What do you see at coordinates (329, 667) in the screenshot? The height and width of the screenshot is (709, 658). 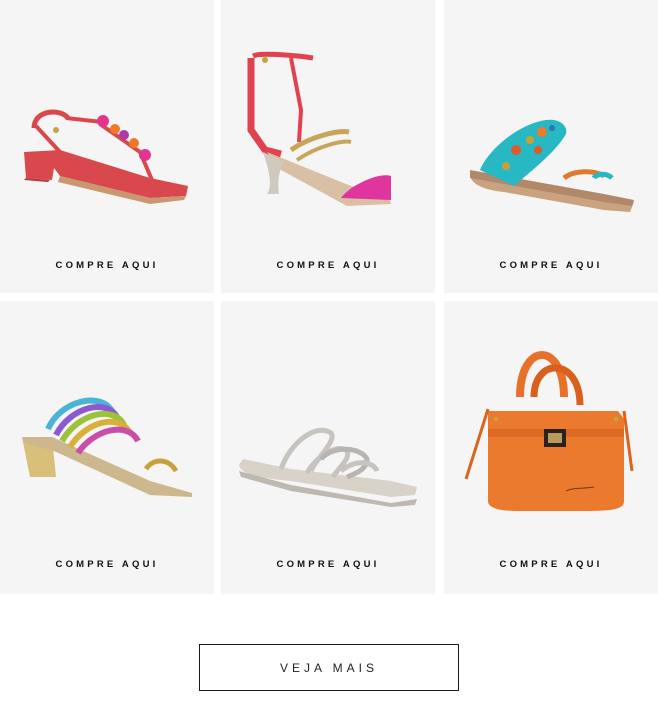 I see `veja-mais-button: VEJA MAIS` at bounding box center [329, 667].